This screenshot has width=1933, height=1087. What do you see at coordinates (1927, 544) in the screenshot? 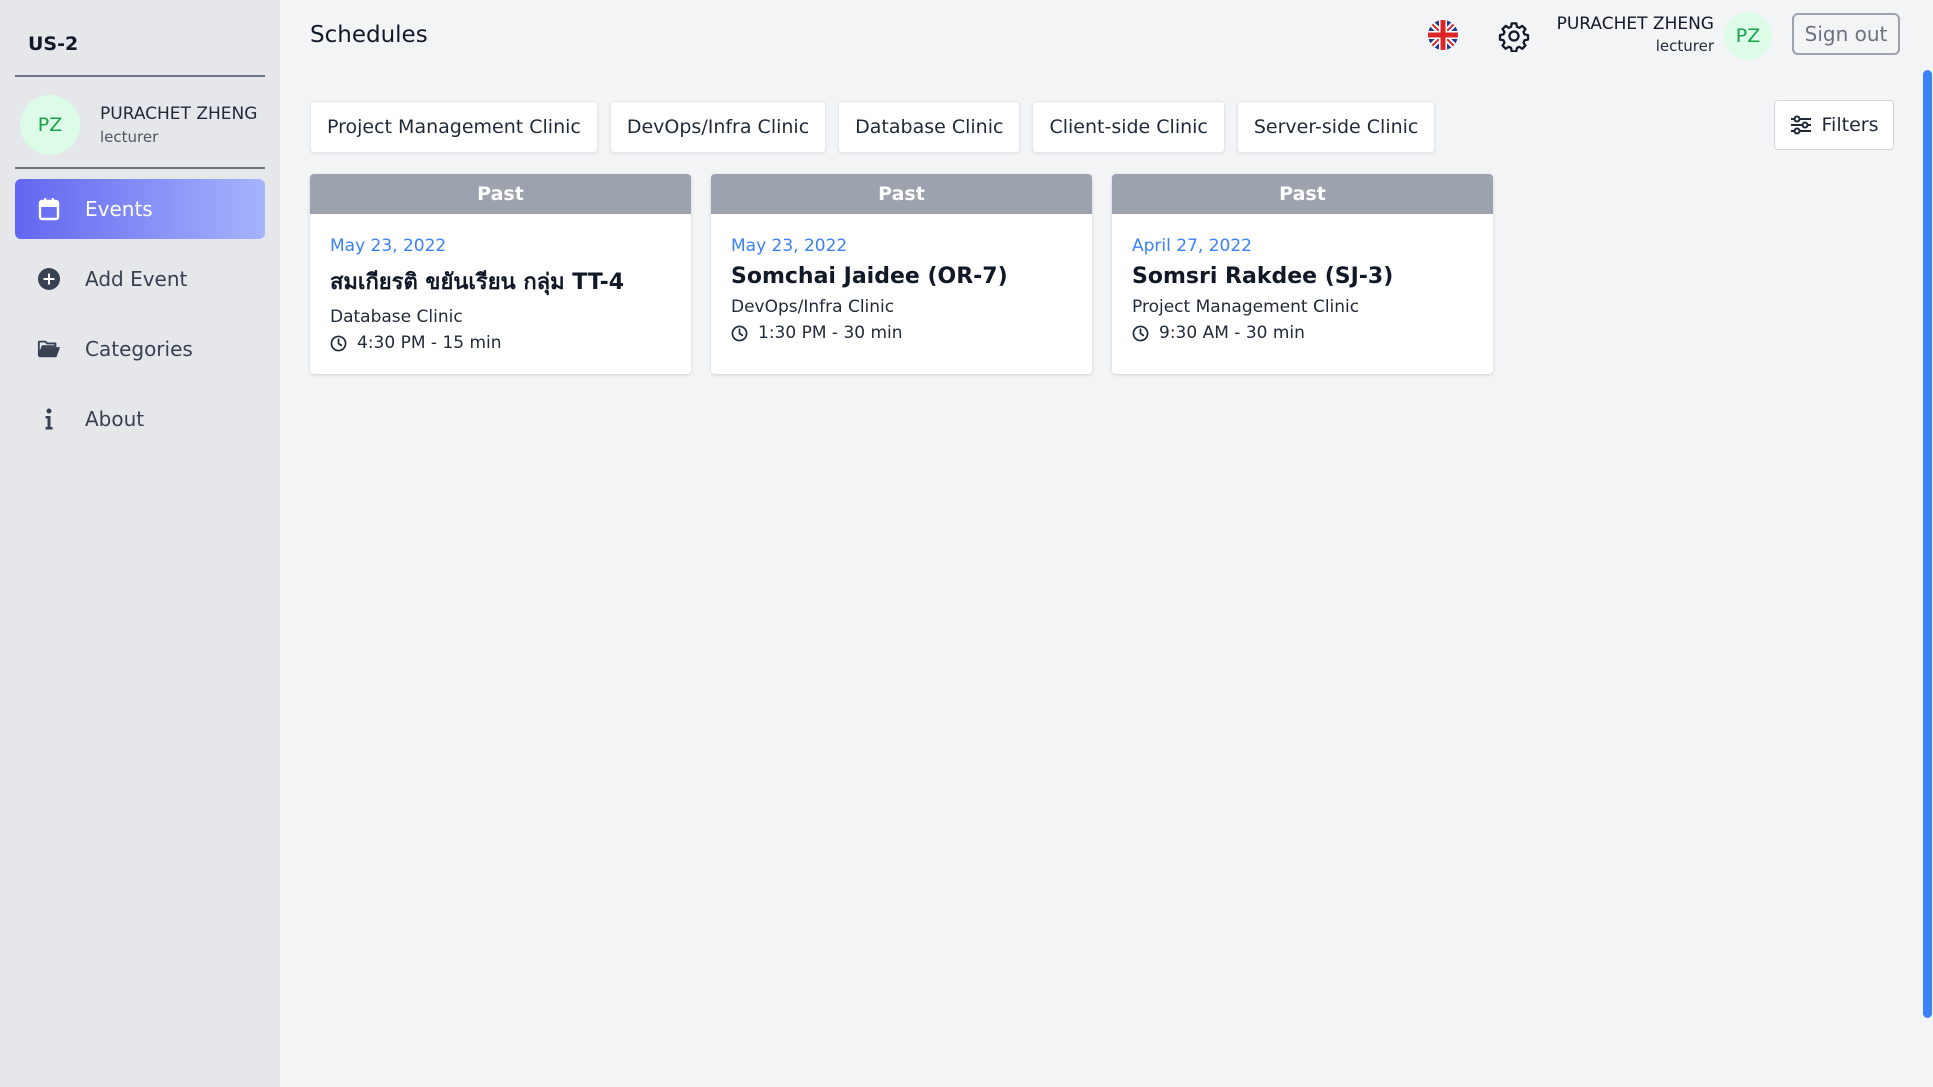
I see `scrollbar-thumb` at bounding box center [1927, 544].